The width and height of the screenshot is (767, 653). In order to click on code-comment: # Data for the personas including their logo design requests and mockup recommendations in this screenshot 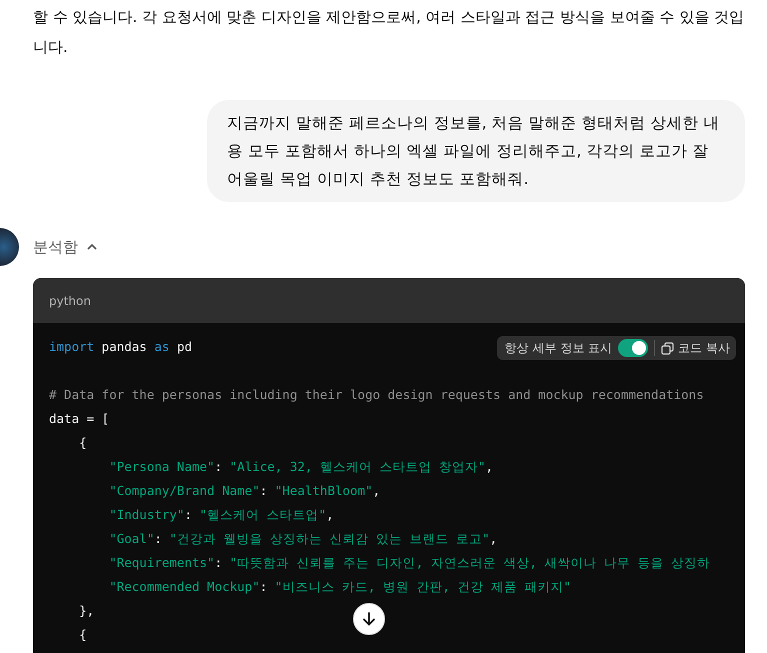, I will do `click(376, 394)`.